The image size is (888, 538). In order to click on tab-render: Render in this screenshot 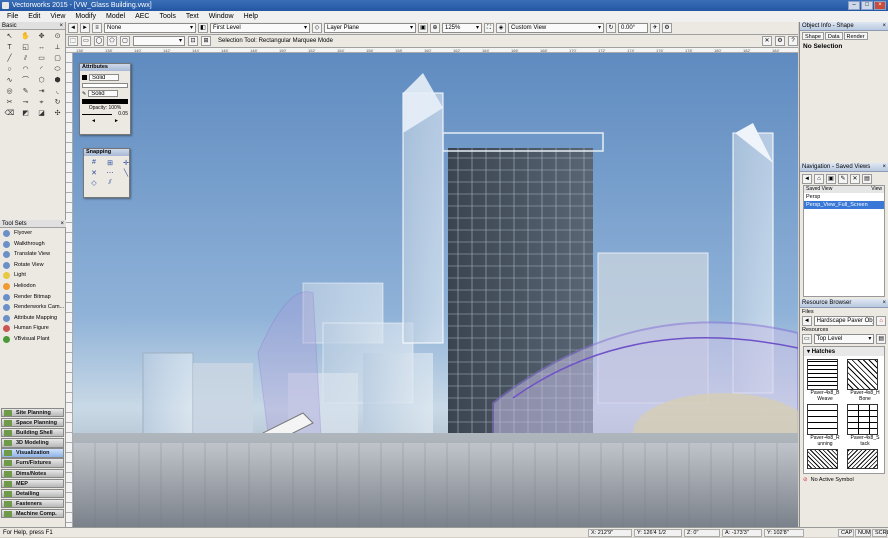, I will do `click(856, 36)`.